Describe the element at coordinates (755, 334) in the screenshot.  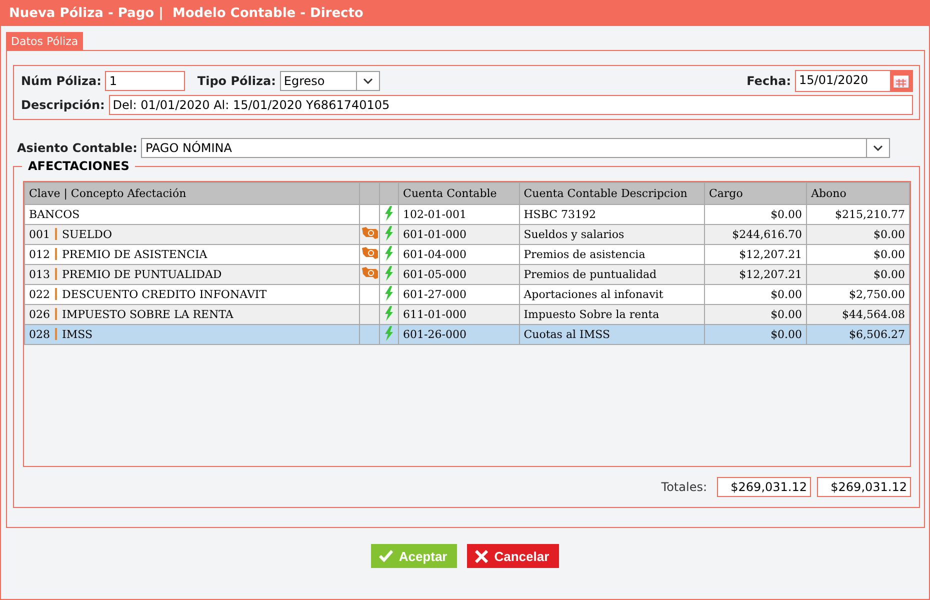
I see `table-cell: $0.00` at that location.